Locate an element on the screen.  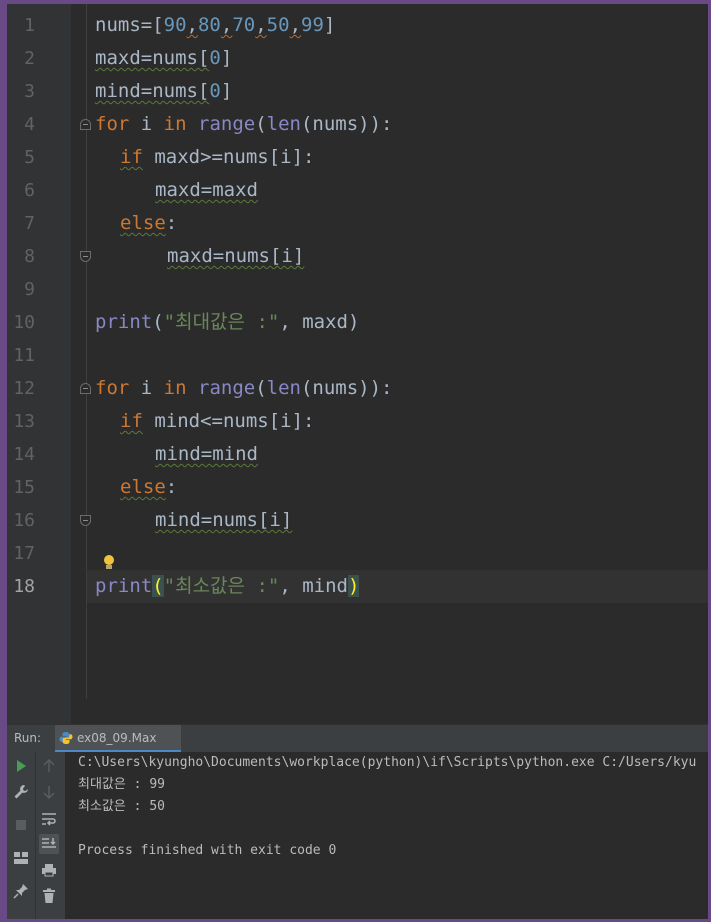
lightbulb-icon is located at coordinates (109, 560).